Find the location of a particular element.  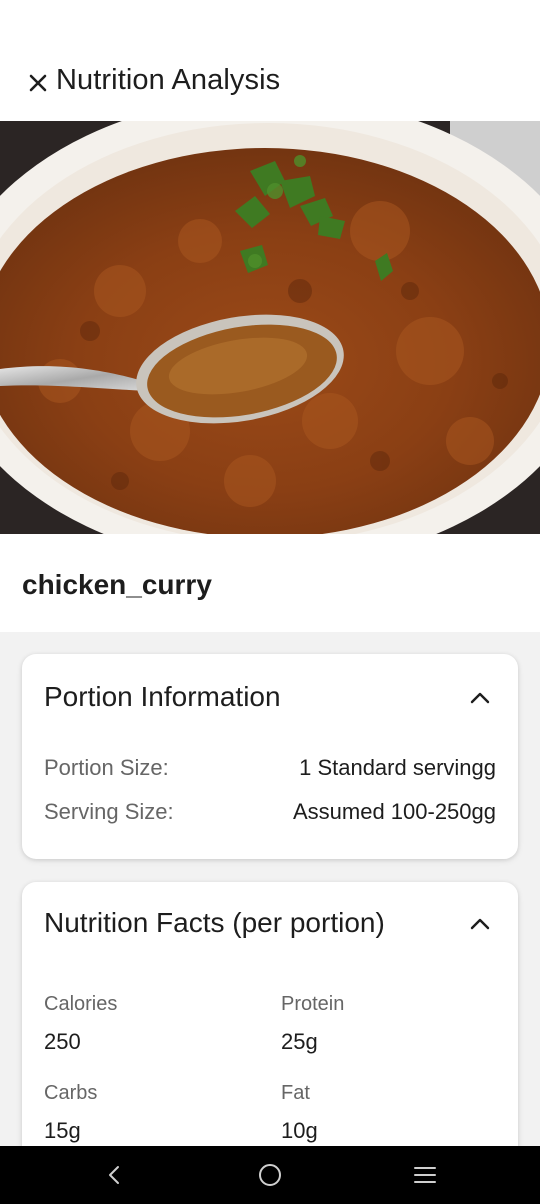

portion-card-title: Portion Information is located at coordinates (162, 696).